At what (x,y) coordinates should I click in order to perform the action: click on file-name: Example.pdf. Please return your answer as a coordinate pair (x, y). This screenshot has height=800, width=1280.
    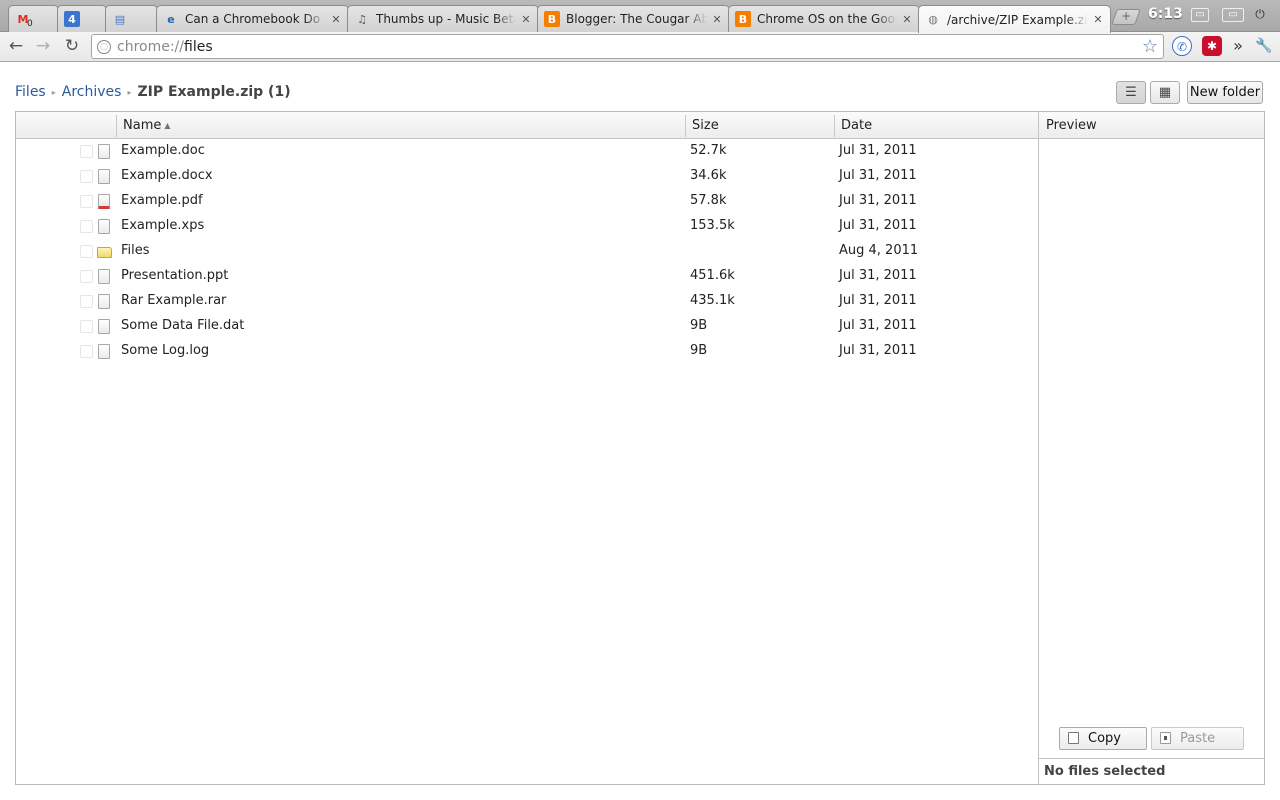
    Looking at the image, I should click on (162, 200).